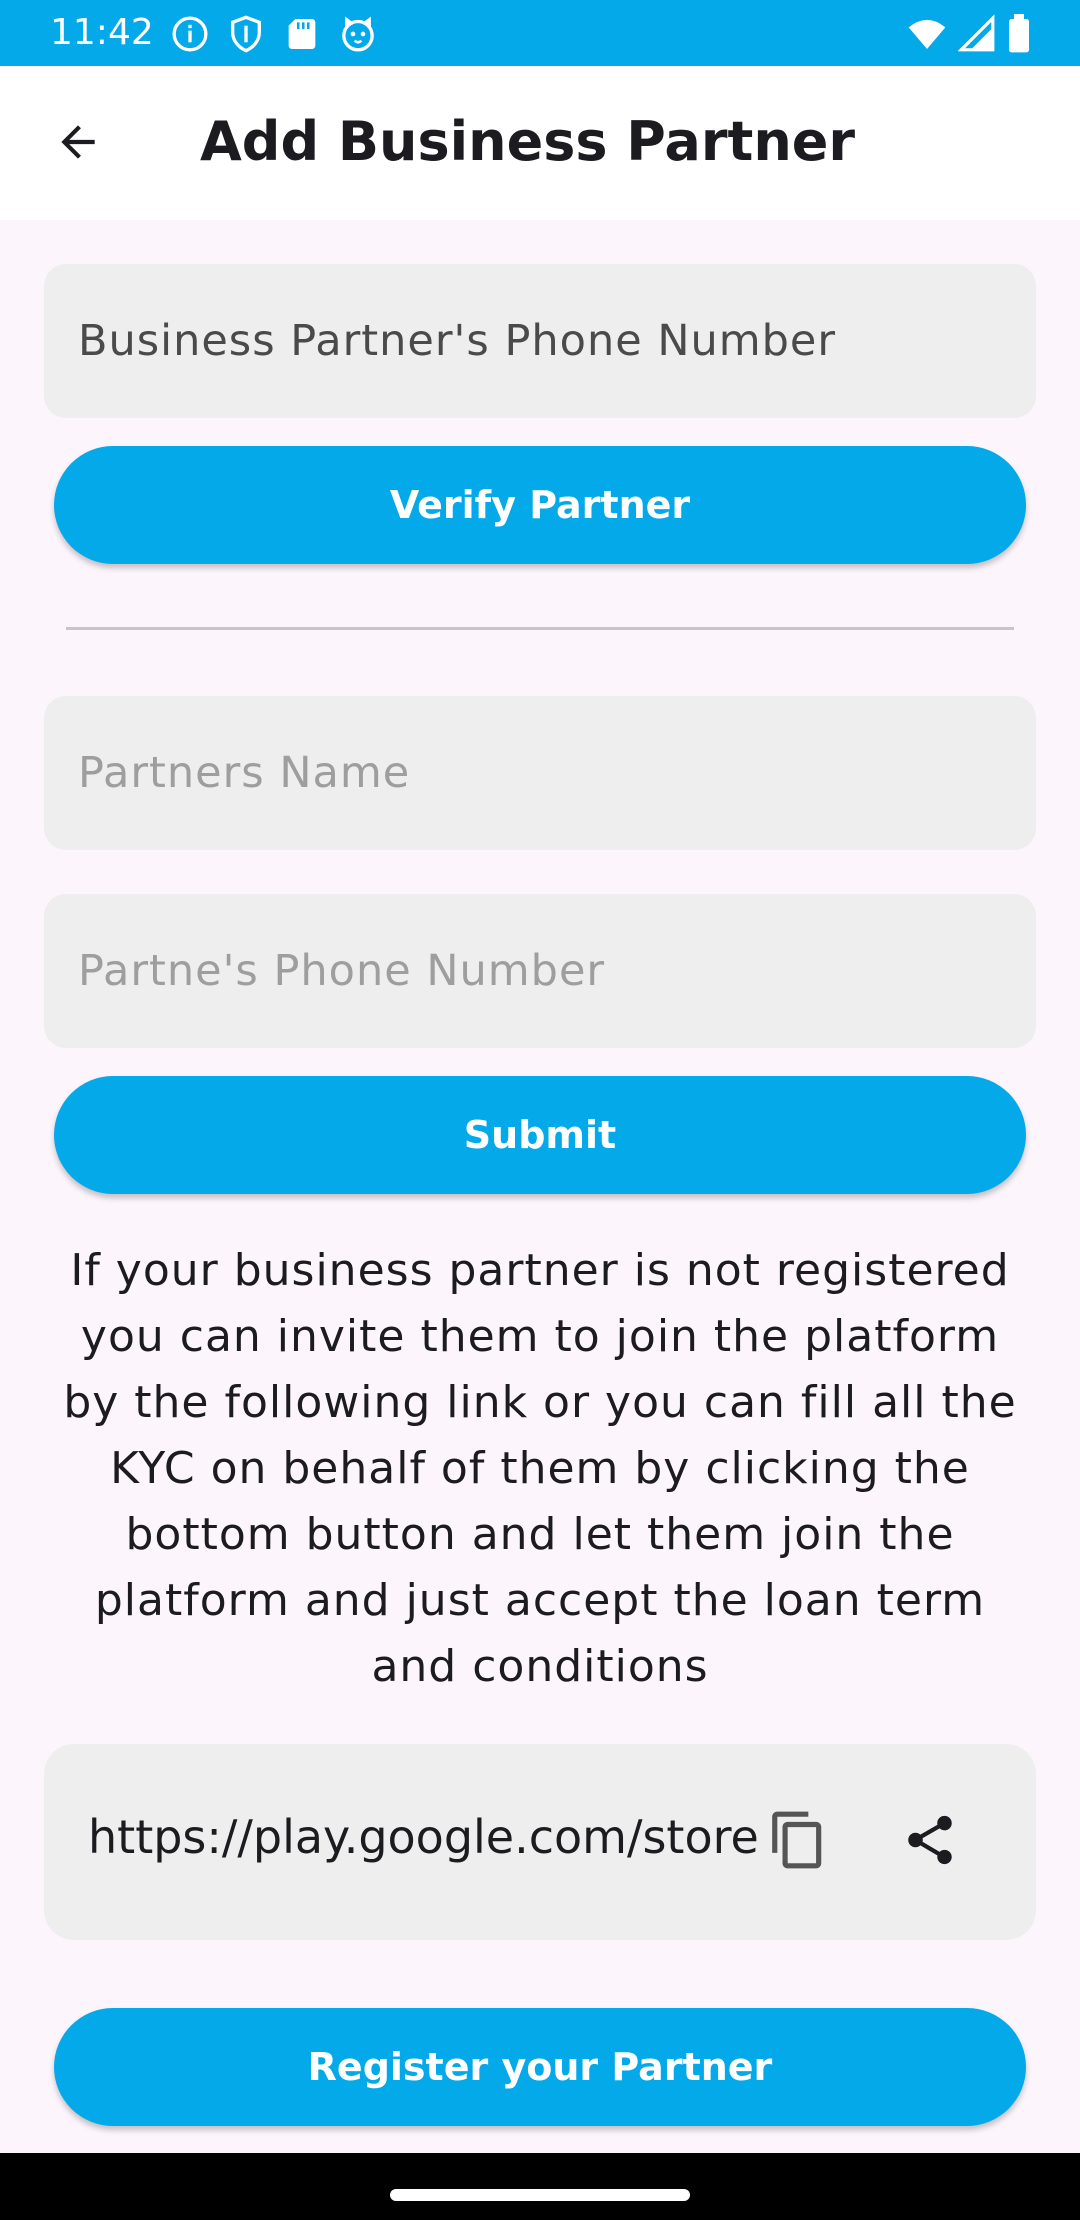  I want to click on invite-link-box: https://play.google.com/store, so click(540, 1842).